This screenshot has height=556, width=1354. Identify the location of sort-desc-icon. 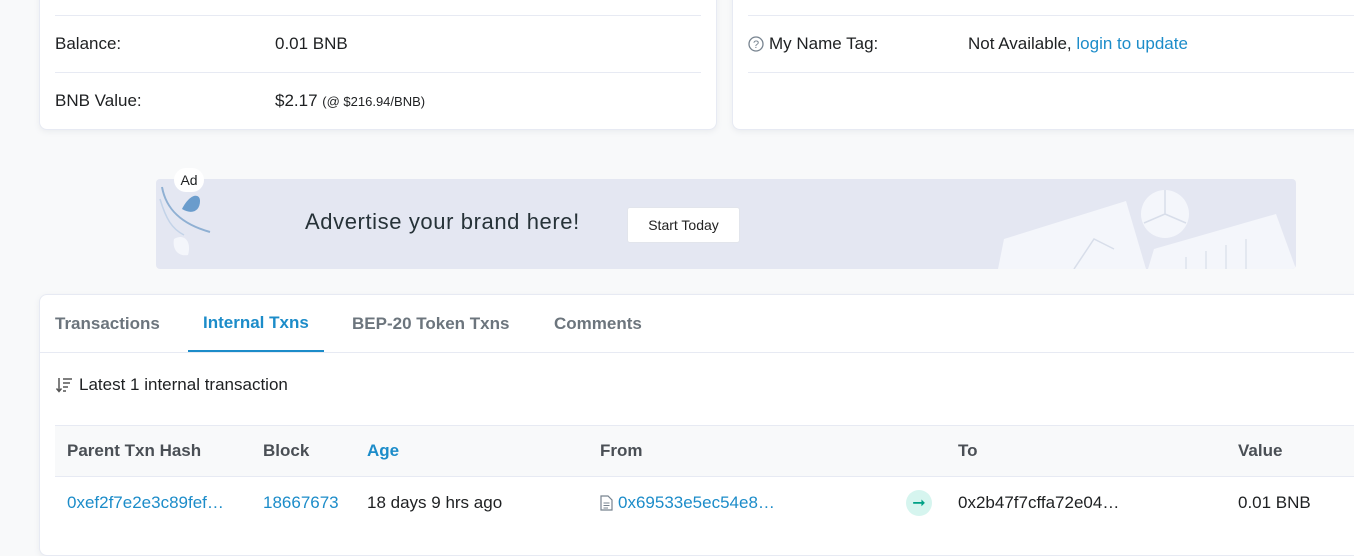
(67, 385).